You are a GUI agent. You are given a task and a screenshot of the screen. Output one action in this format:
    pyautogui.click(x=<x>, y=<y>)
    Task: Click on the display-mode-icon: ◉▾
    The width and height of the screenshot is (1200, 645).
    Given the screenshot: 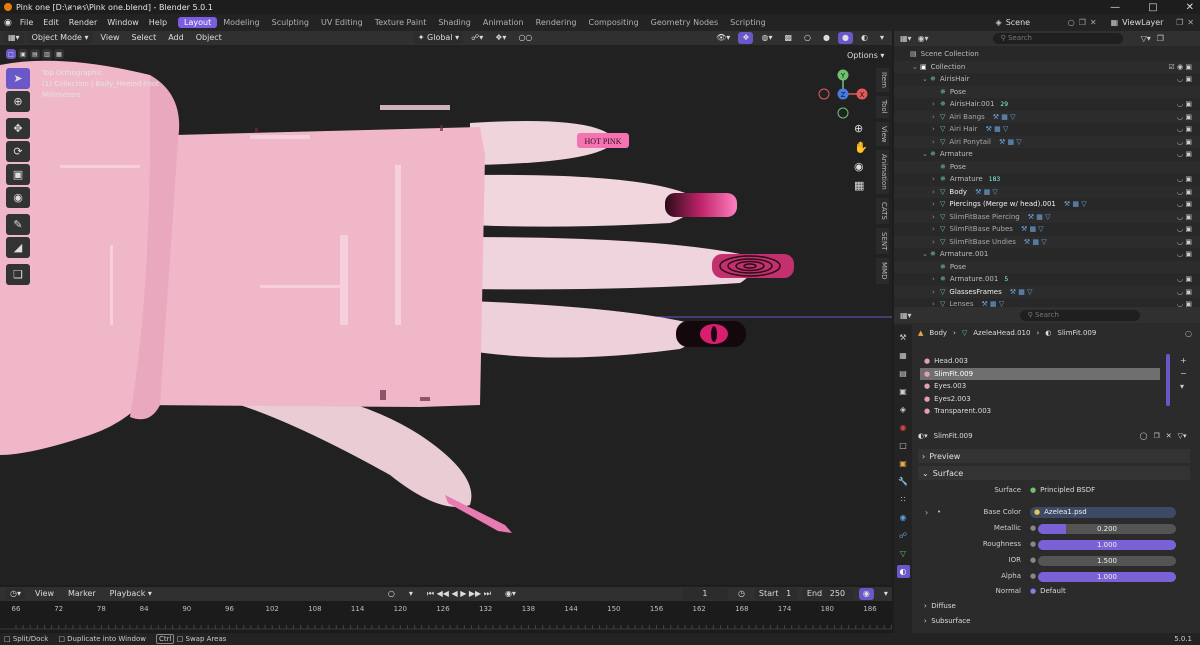 What is the action you would take?
    pyautogui.click(x=923, y=38)
    